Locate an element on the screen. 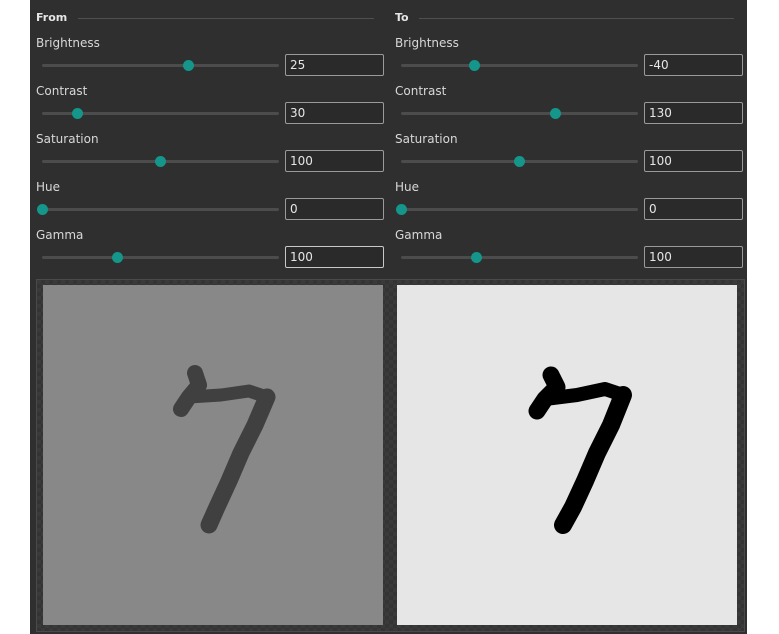 Image resolution: width=779 pixels, height=634 pixels. from-brightness-input is located at coordinates (334, 65).